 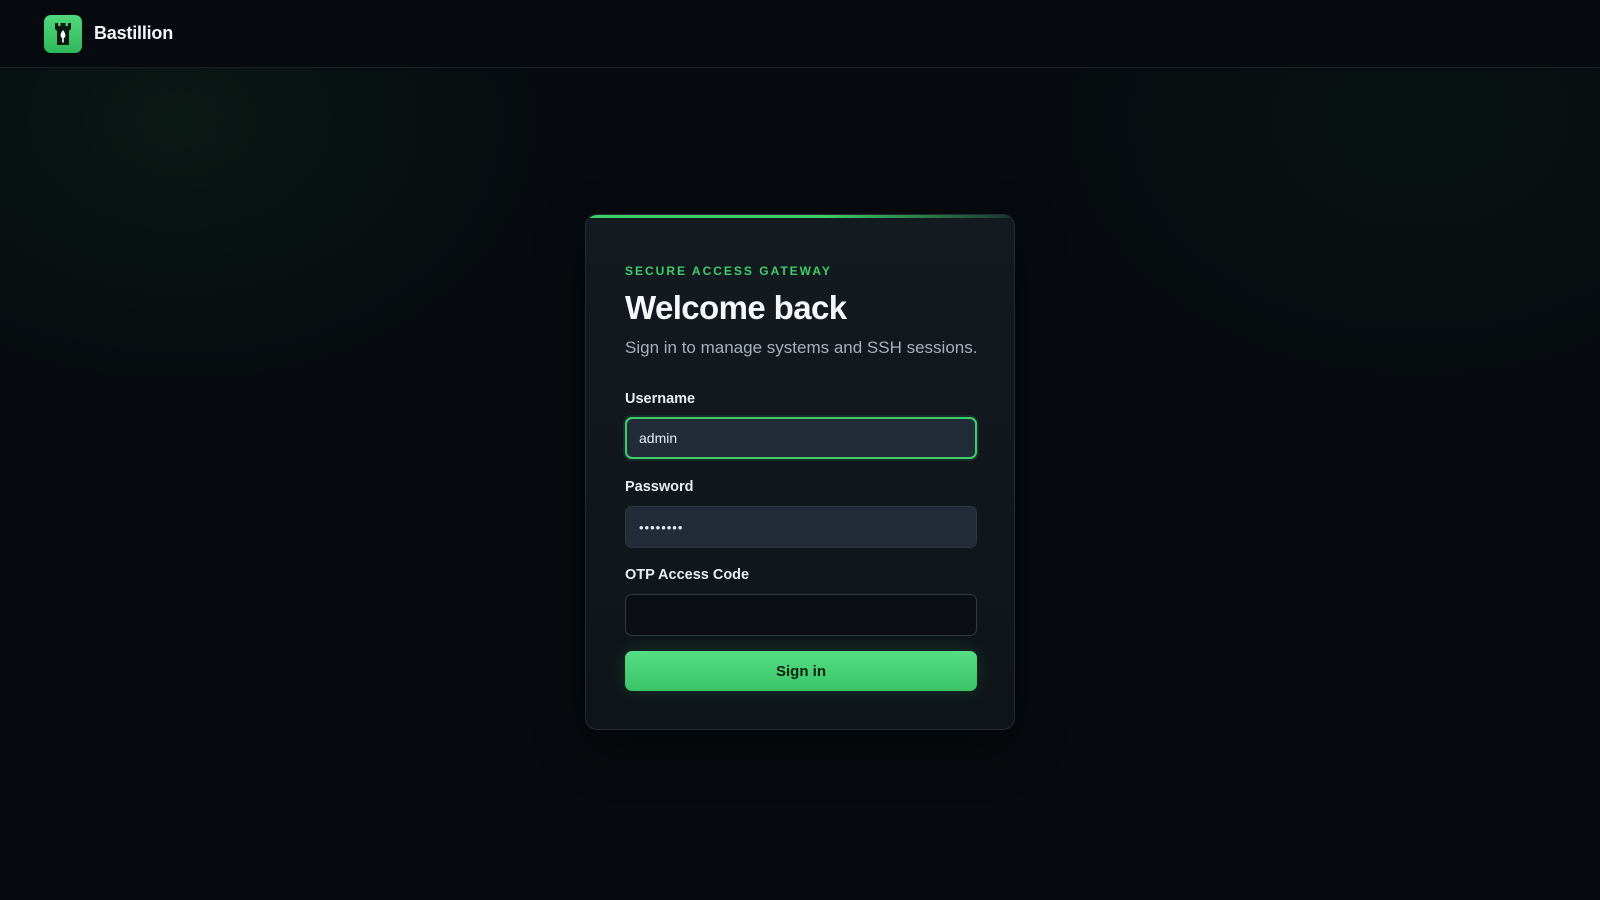 I want to click on card-accent-bar, so click(x=800, y=216).